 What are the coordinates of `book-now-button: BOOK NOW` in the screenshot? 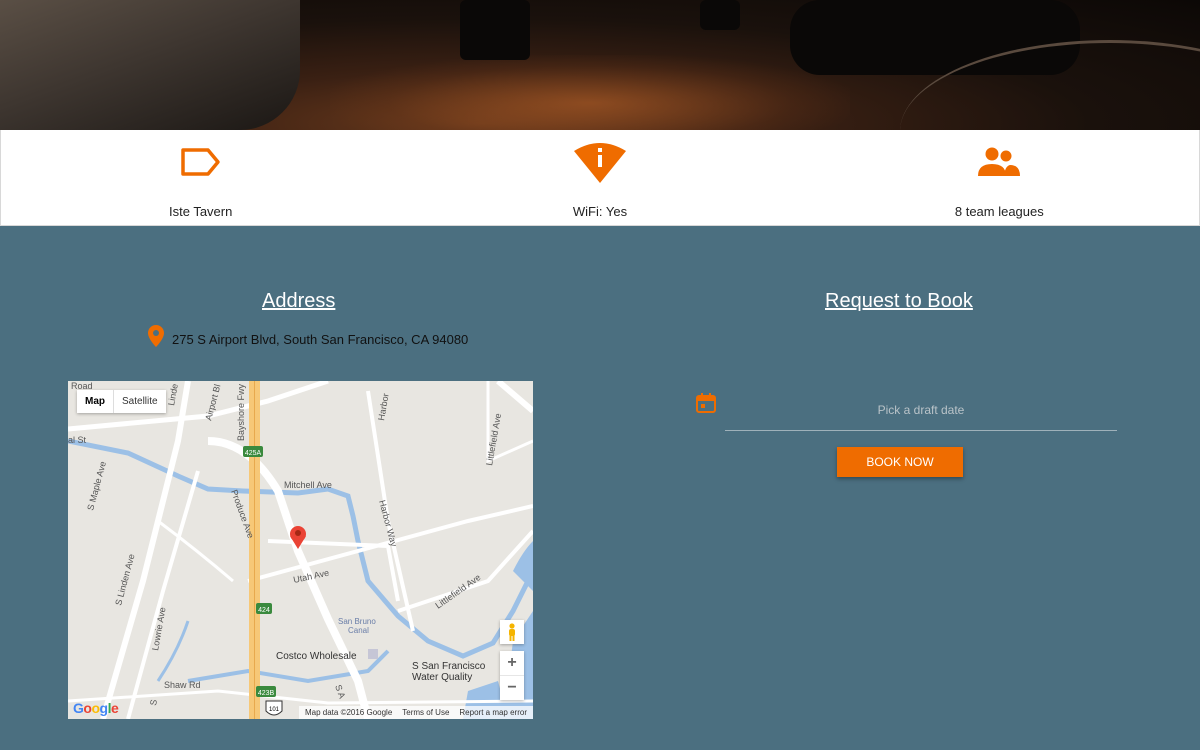 It's located at (900, 462).